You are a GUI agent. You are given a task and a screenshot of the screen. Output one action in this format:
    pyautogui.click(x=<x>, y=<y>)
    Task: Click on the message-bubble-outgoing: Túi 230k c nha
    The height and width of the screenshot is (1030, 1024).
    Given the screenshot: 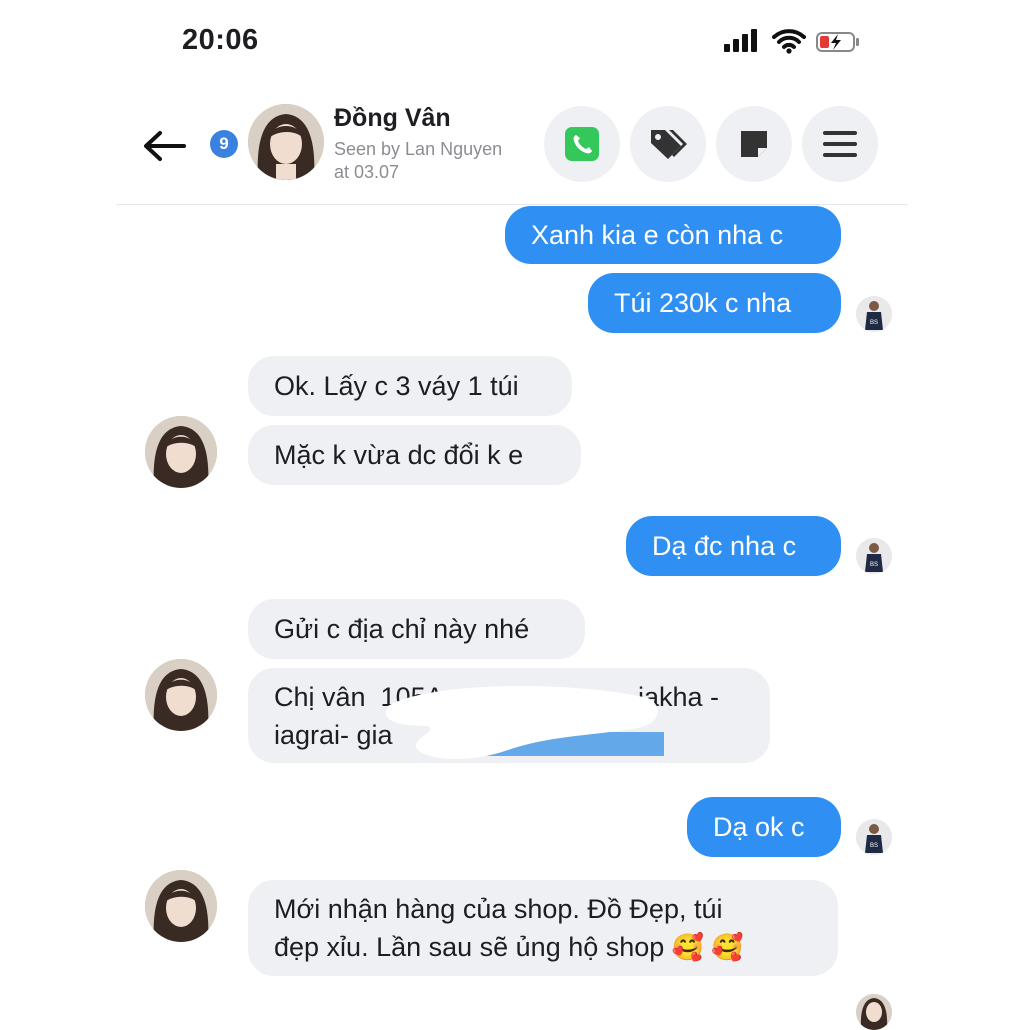 What is the action you would take?
    pyautogui.click(x=714, y=303)
    